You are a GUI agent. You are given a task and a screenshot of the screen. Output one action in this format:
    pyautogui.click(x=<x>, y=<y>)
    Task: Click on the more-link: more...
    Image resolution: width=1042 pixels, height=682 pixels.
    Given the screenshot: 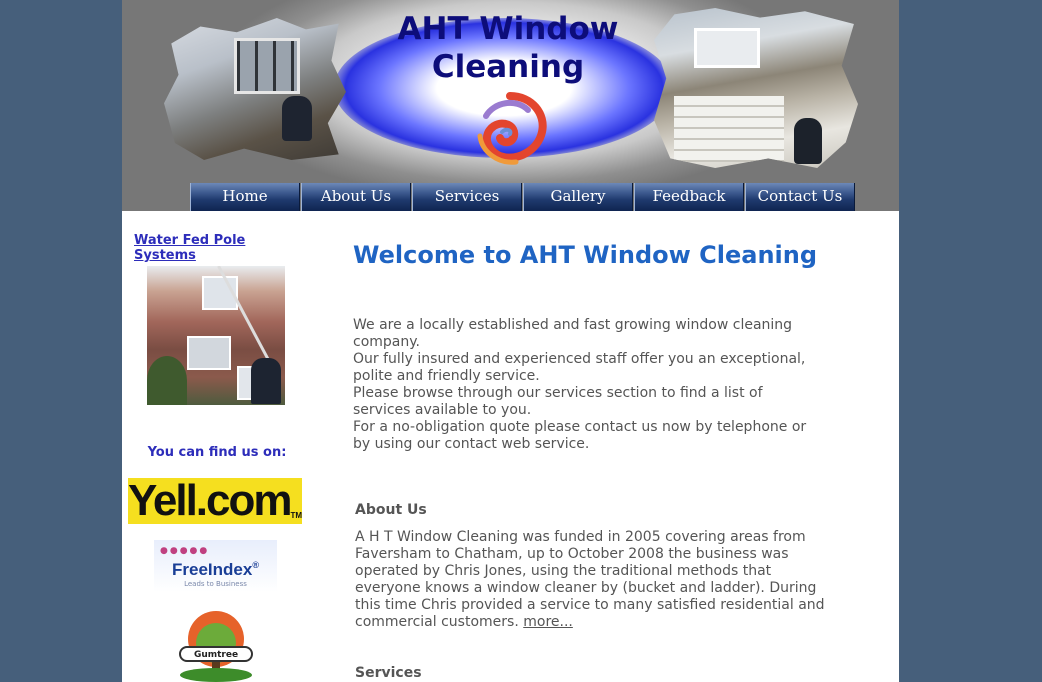 What is the action you would take?
    pyautogui.click(x=548, y=622)
    